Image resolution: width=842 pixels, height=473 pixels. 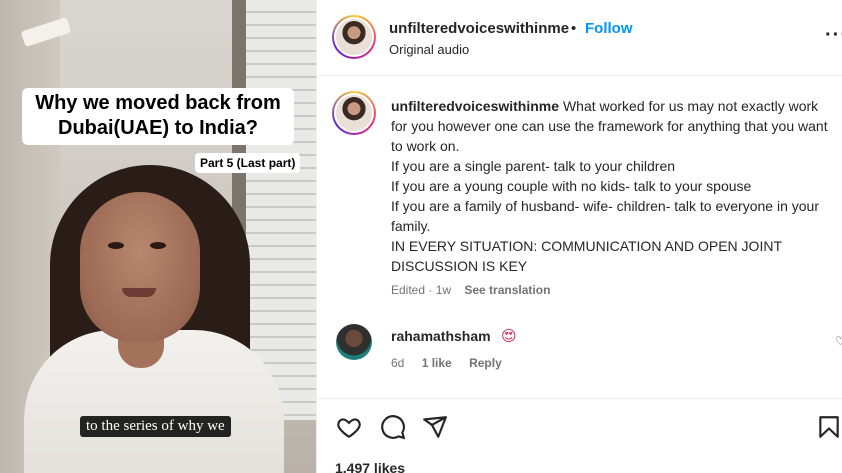 What do you see at coordinates (421, 290) in the screenshot?
I see `caption-edited-time: Edited · 1w` at bounding box center [421, 290].